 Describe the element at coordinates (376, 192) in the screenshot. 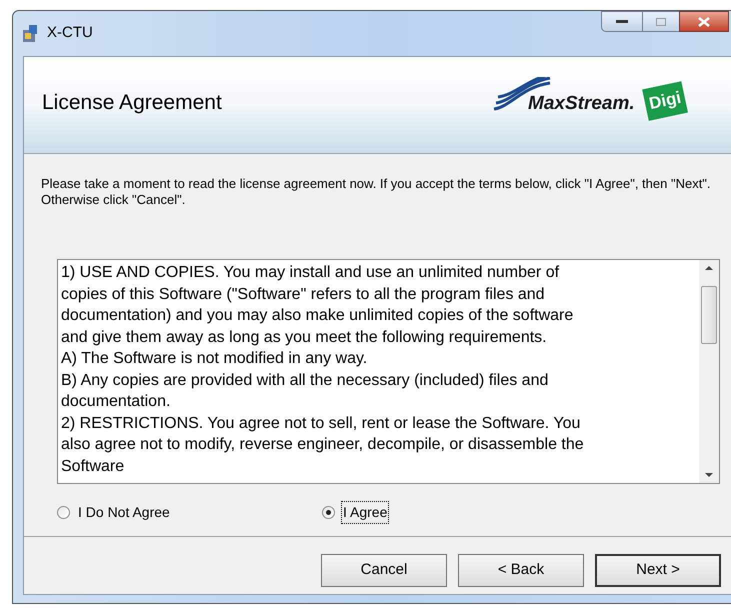

I see `instructions-text: Please take a moment to read the license agreement now. If you accept the terms below, click "I Agree", then "Next". Otherwise click "Cancel".` at that location.